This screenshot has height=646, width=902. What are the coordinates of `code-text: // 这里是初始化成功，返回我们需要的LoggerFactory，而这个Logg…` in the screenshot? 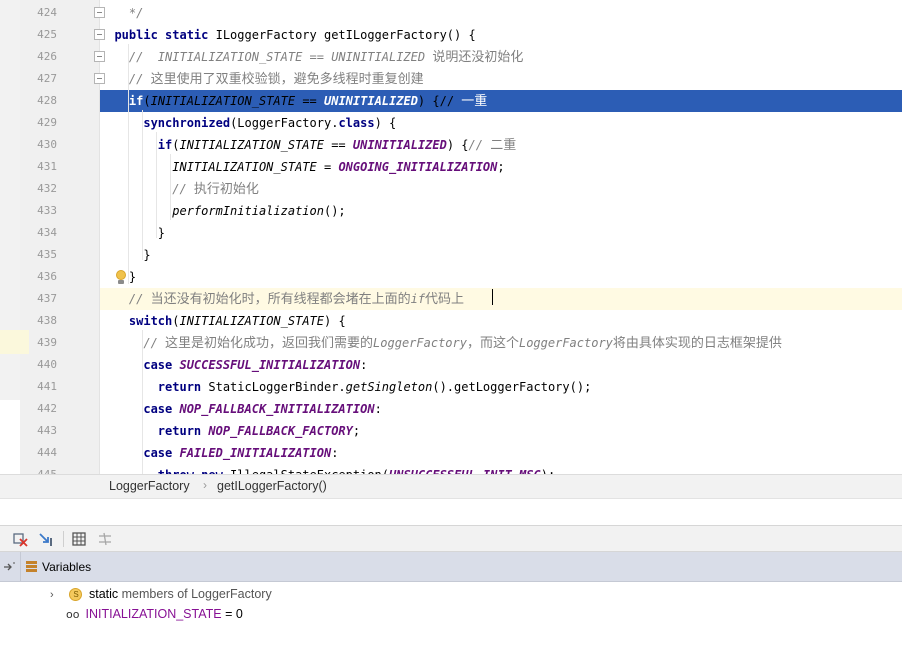 It's located at (441, 343).